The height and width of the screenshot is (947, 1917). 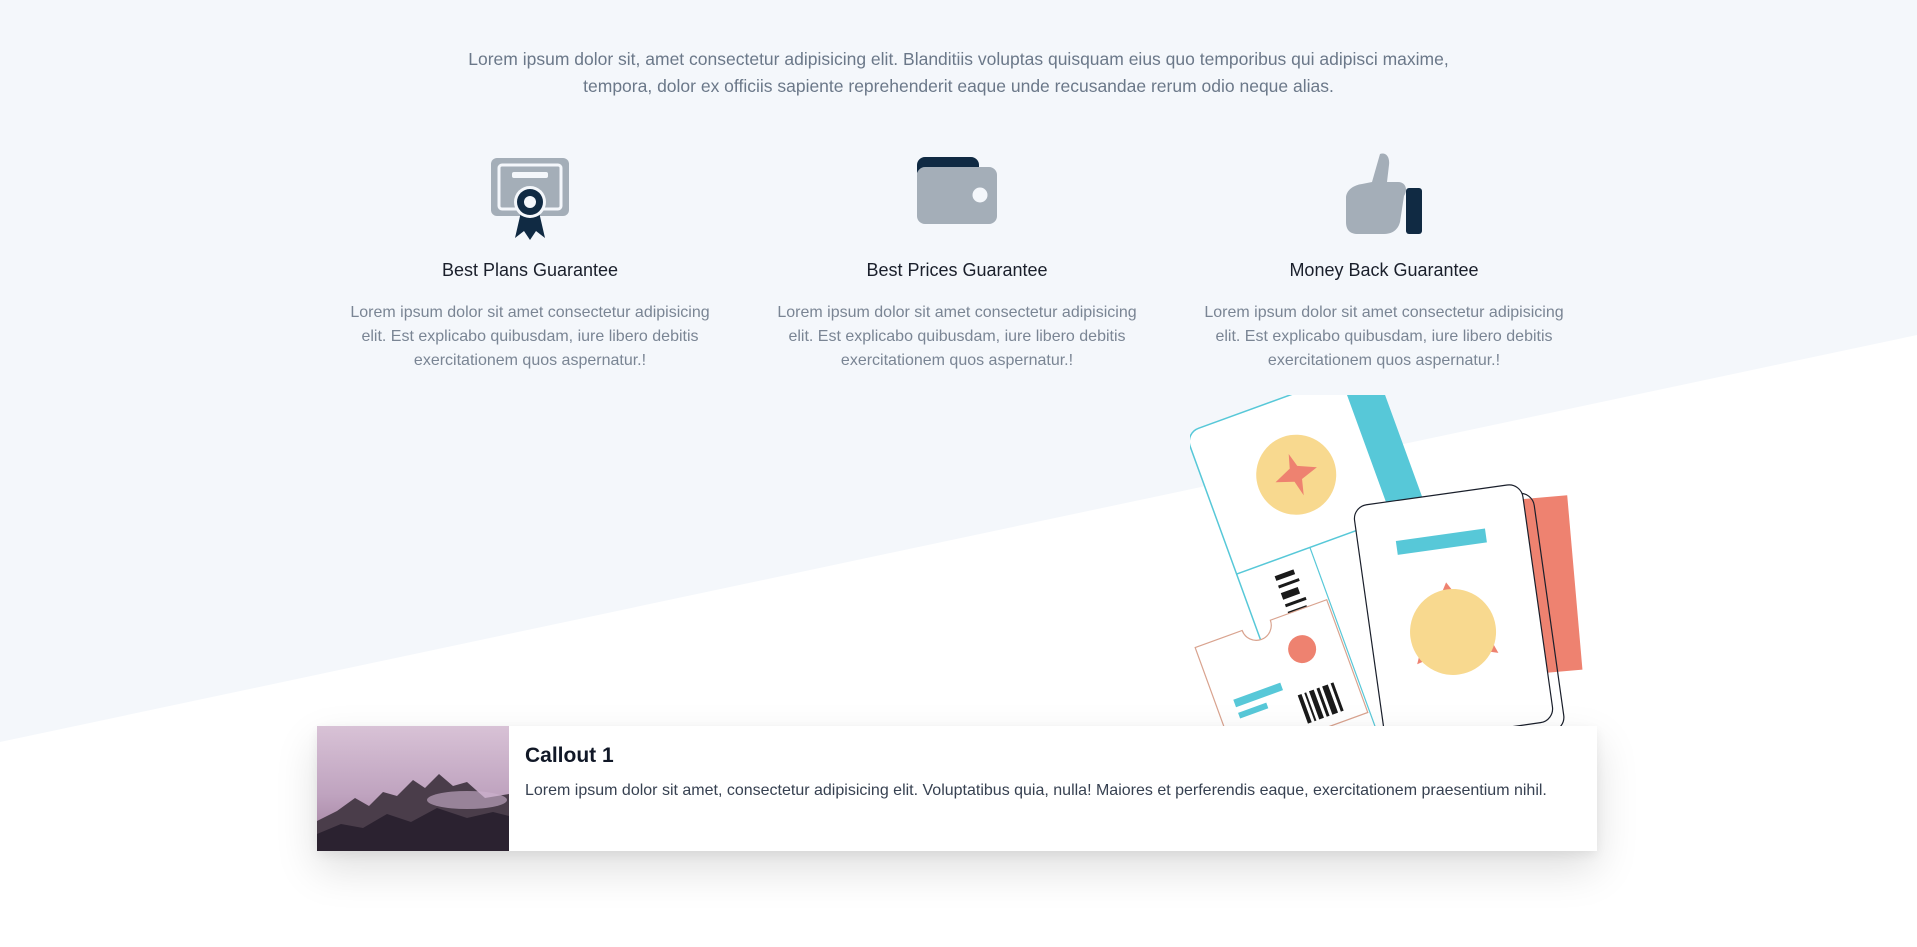 I want to click on callout-title: Callout 1, so click(x=569, y=755).